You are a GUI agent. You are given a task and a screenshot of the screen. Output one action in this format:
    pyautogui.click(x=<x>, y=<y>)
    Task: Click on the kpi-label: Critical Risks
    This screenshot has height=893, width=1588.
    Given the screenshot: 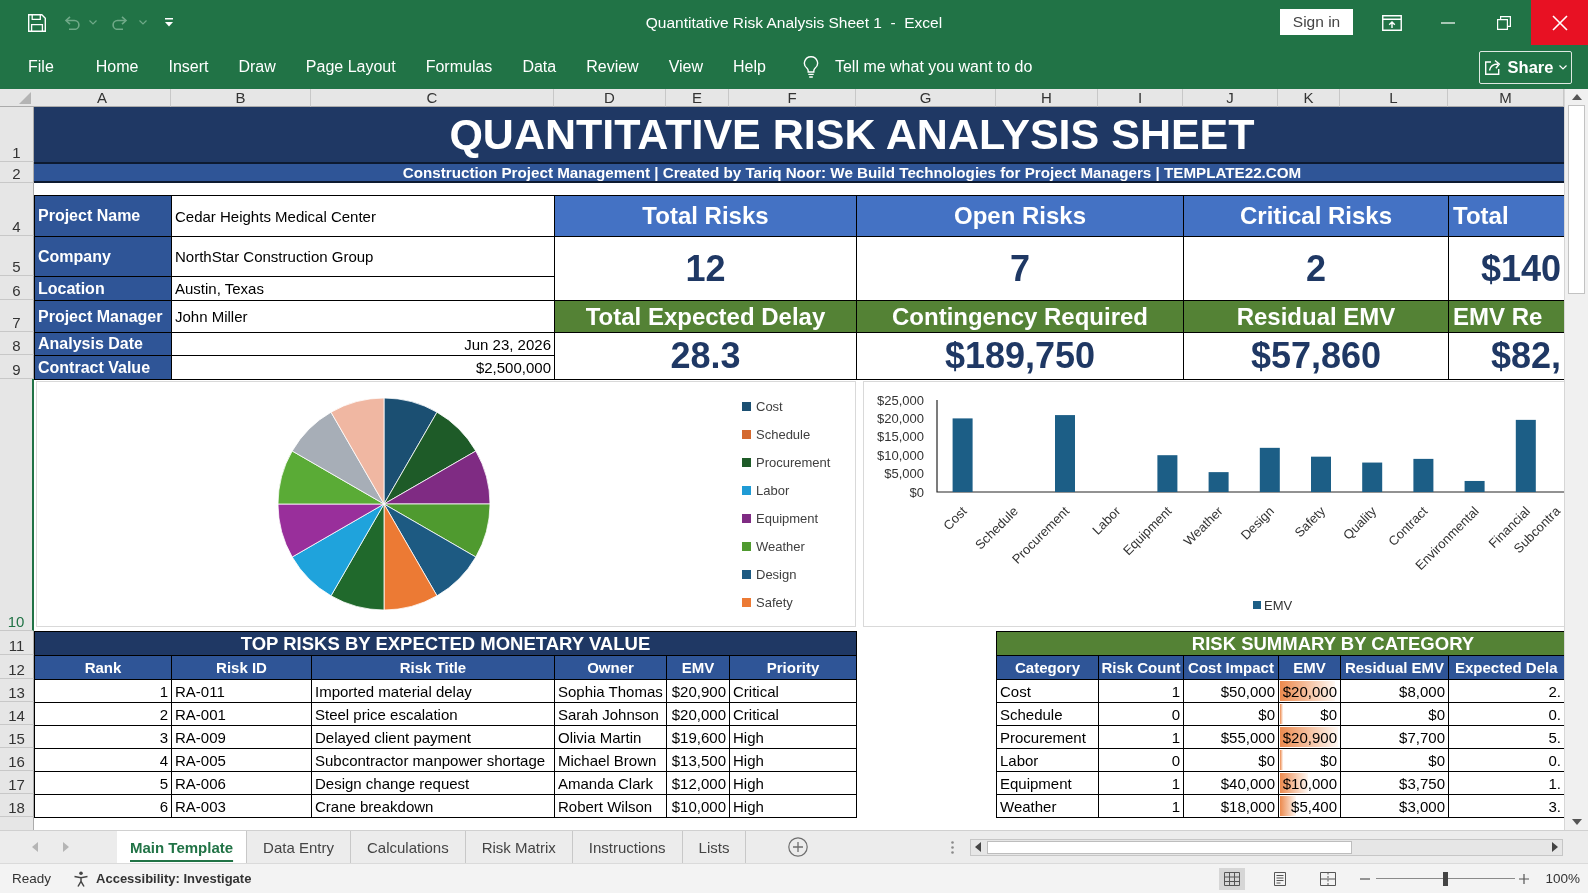 What is the action you would take?
    pyautogui.click(x=1316, y=216)
    